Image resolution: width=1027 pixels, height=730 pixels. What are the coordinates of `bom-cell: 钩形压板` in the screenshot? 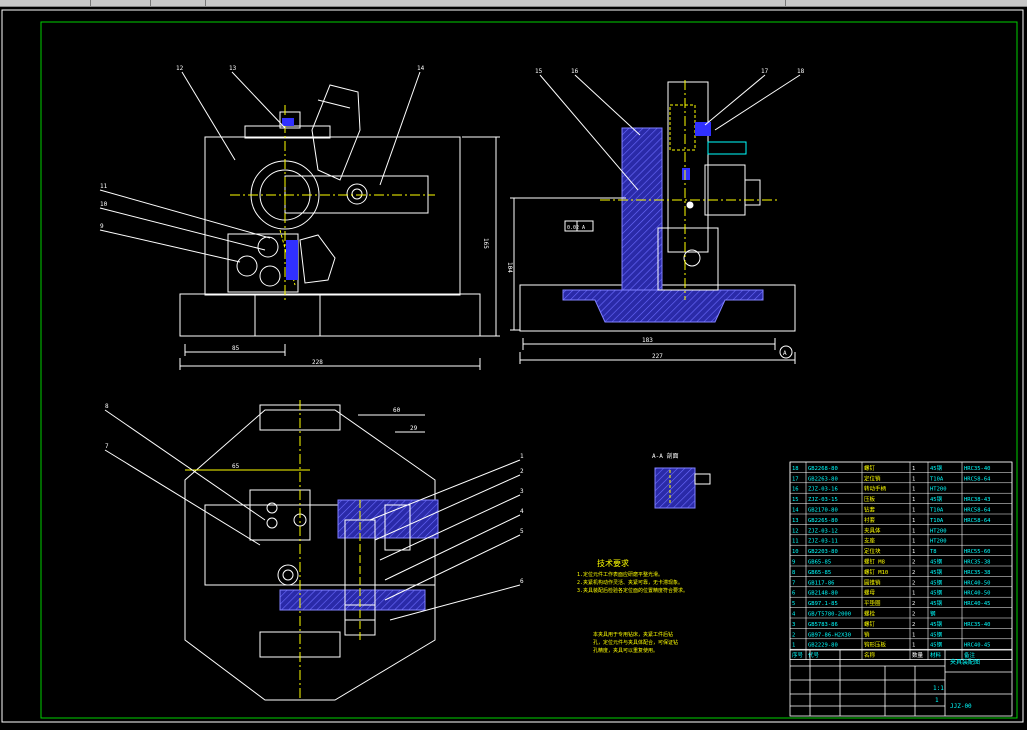 It's located at (875, 645).